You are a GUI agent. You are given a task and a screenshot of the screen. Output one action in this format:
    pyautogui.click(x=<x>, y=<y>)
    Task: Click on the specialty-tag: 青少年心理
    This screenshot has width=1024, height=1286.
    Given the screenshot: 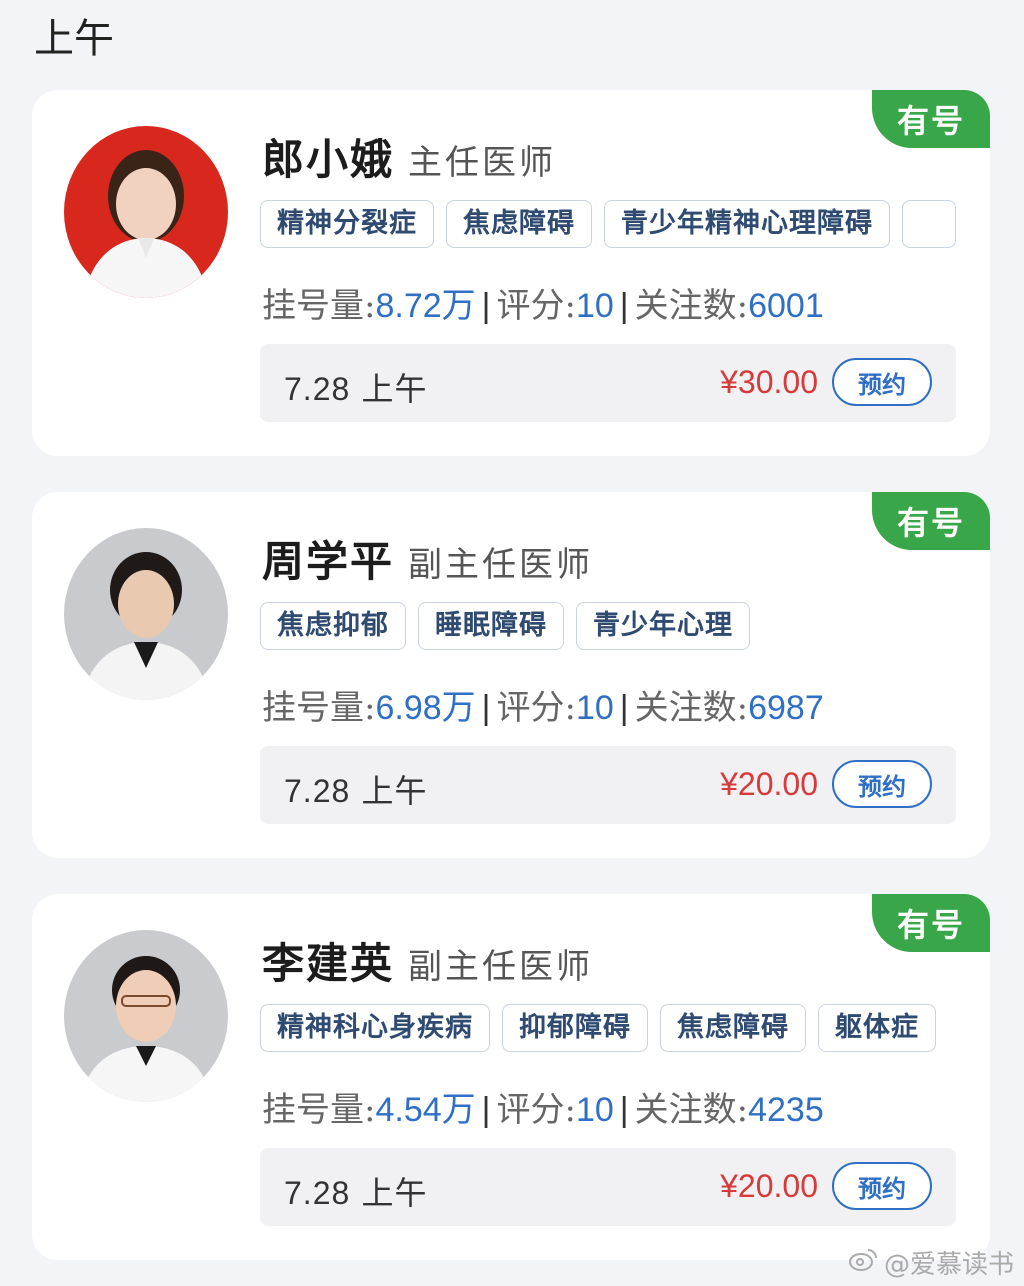 What is the action you would take?
    pyautogui.click(x=663, y=626)
    